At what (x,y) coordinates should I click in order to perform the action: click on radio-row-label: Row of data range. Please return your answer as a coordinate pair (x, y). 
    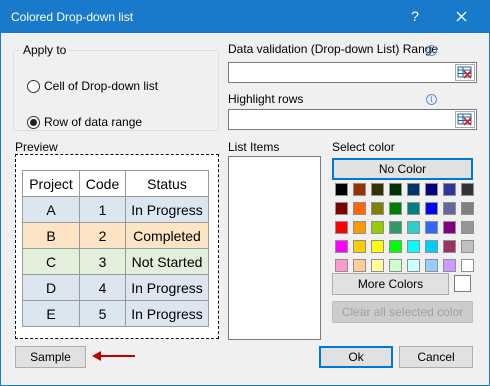
    Looking at the image, I should click on (93, 122).